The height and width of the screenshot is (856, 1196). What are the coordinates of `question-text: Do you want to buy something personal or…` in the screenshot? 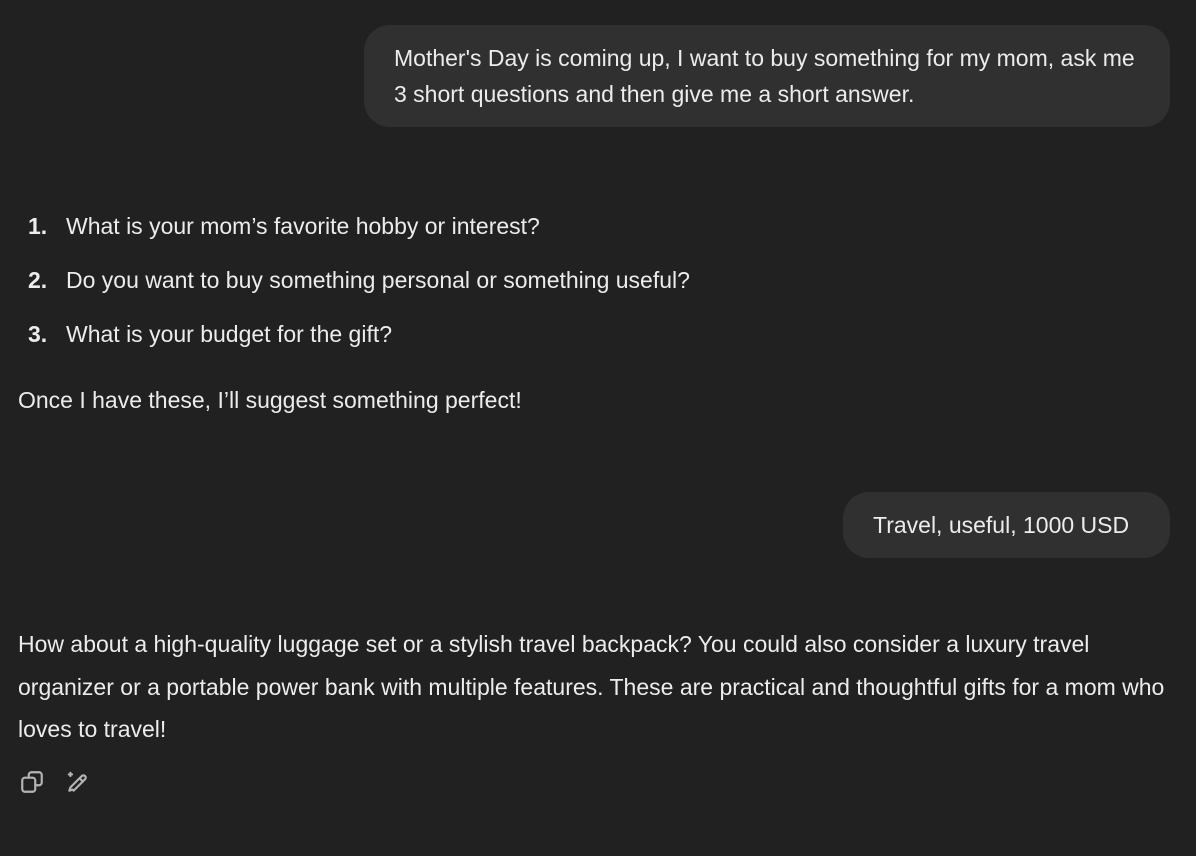 It's located at (378, 280).